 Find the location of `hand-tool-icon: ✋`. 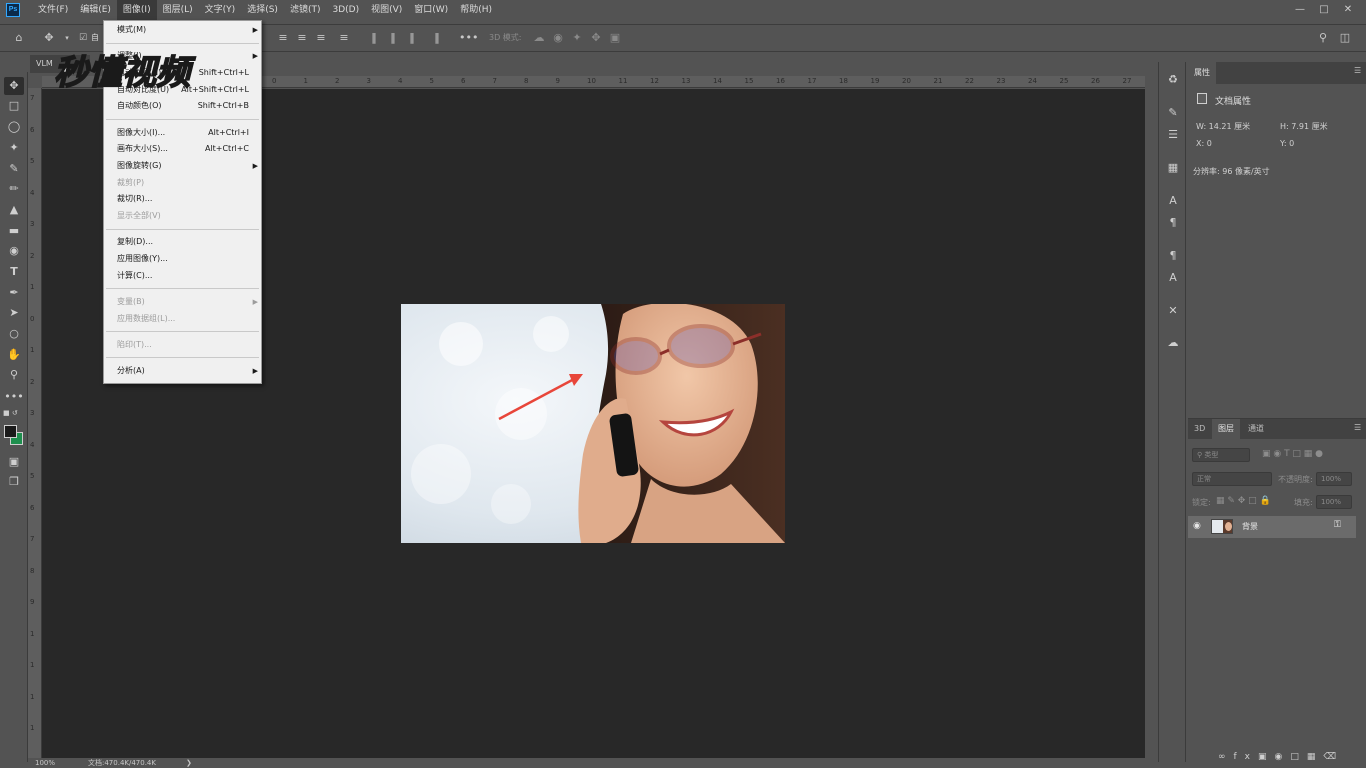

hand-tool-icon: ✋ is located at coordinates (14, 355).